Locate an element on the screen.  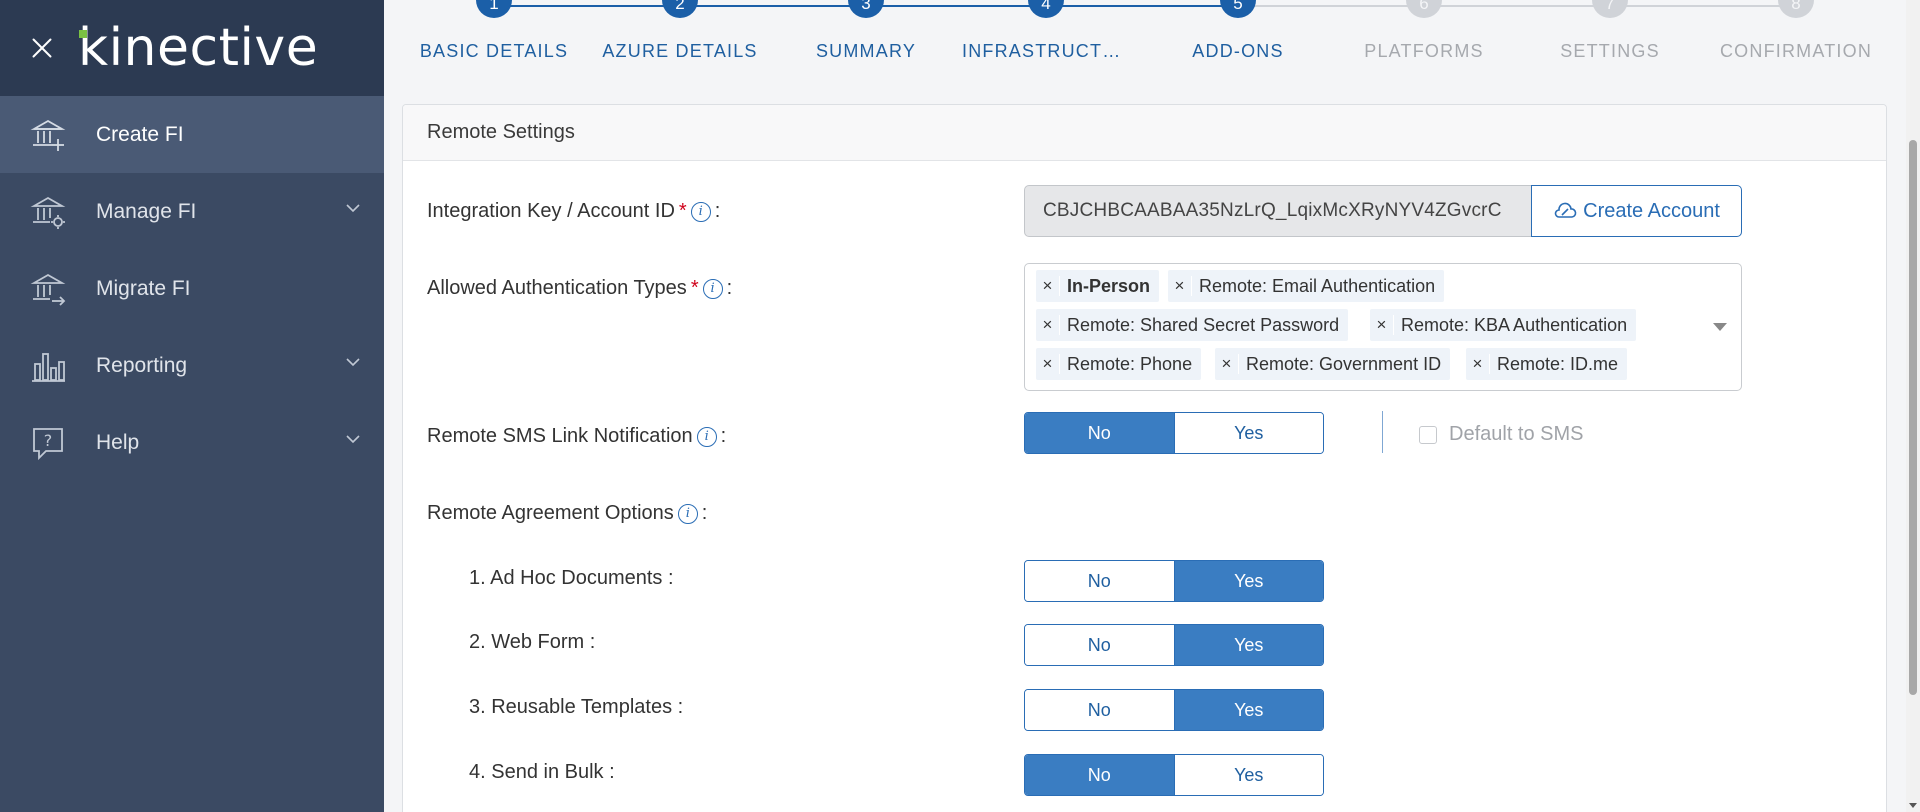
bank-plus-icon is located at coordinates (48, 135).